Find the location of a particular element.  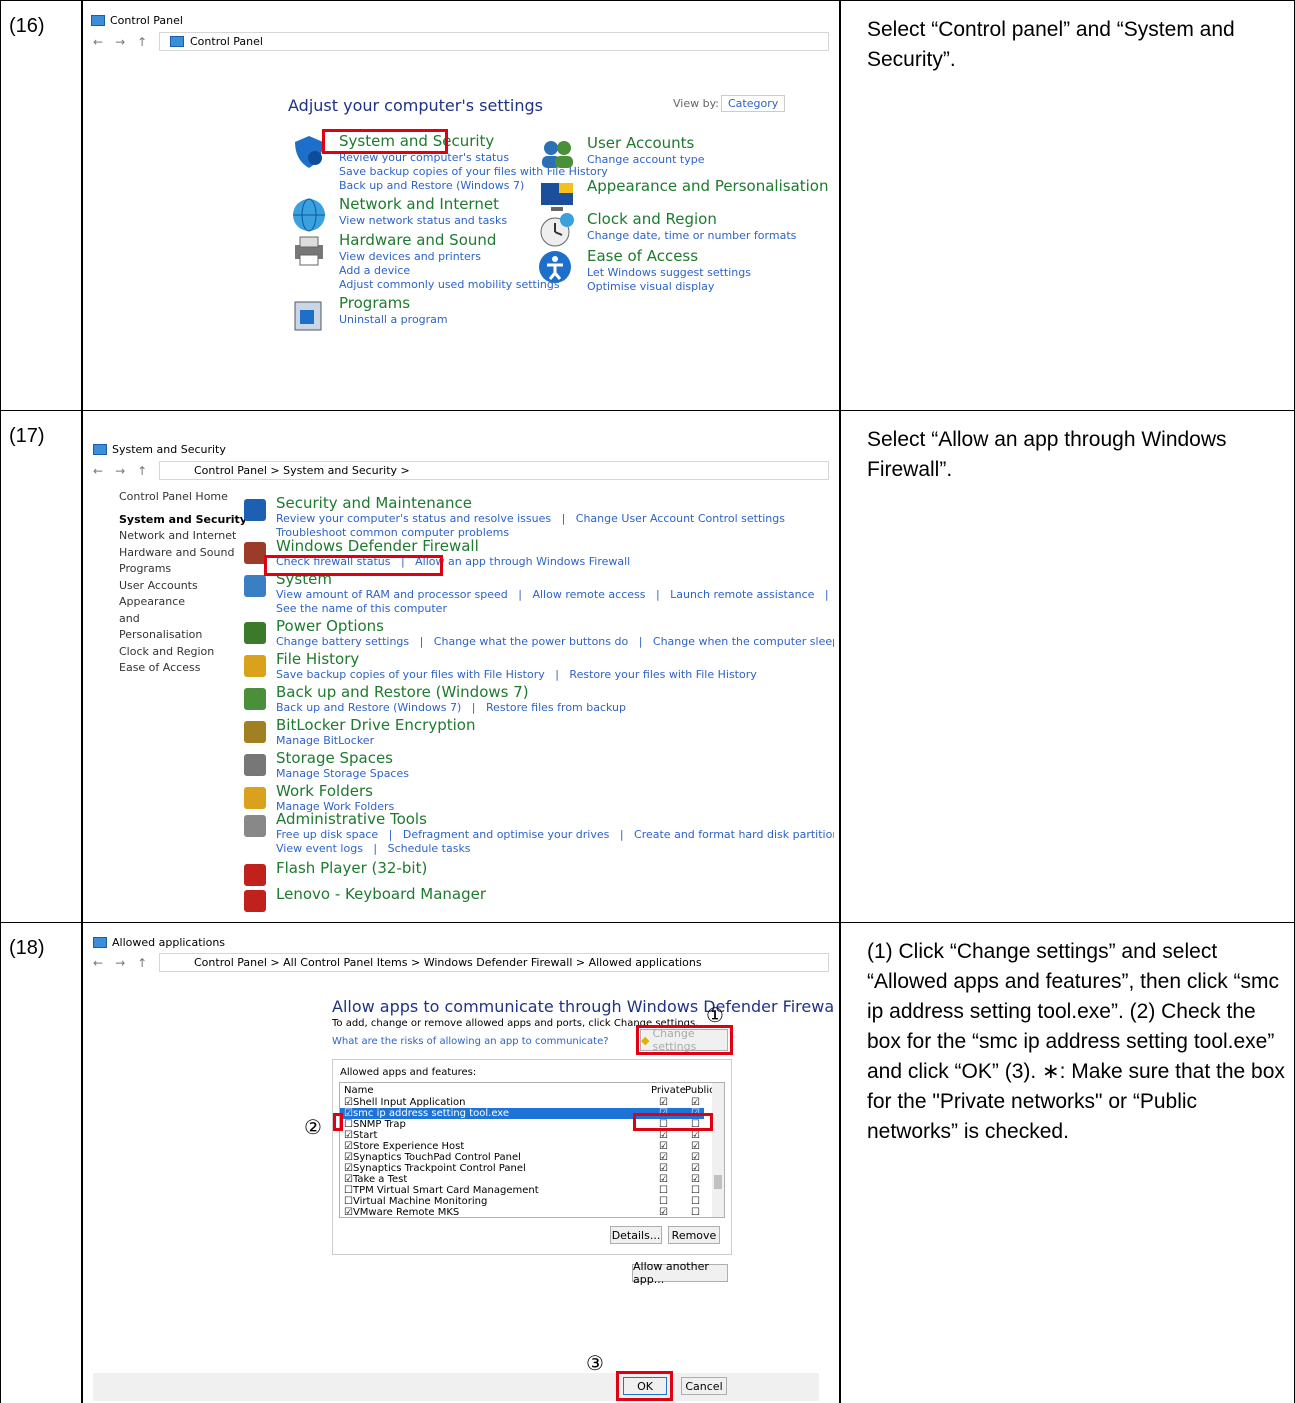

view-by-dropdown: Category is located at coordinates (753, 103).